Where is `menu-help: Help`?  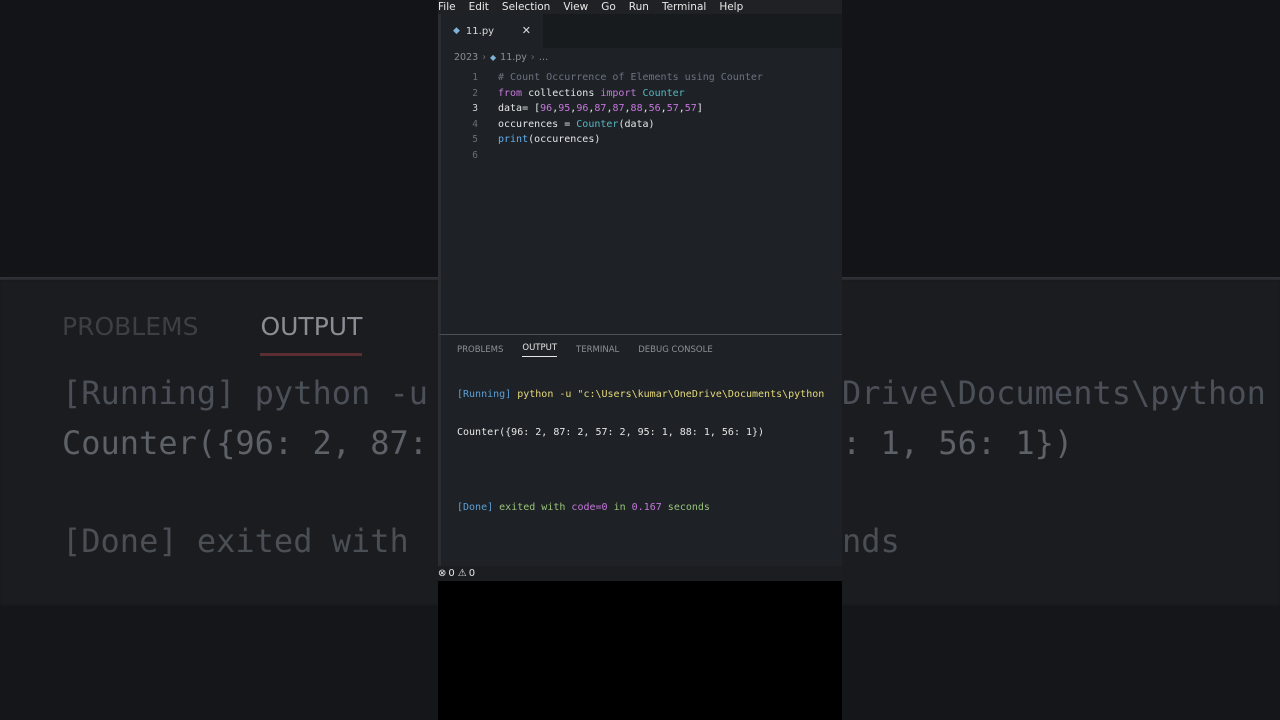
menu-help: Help is located at coordinates (731, 7).